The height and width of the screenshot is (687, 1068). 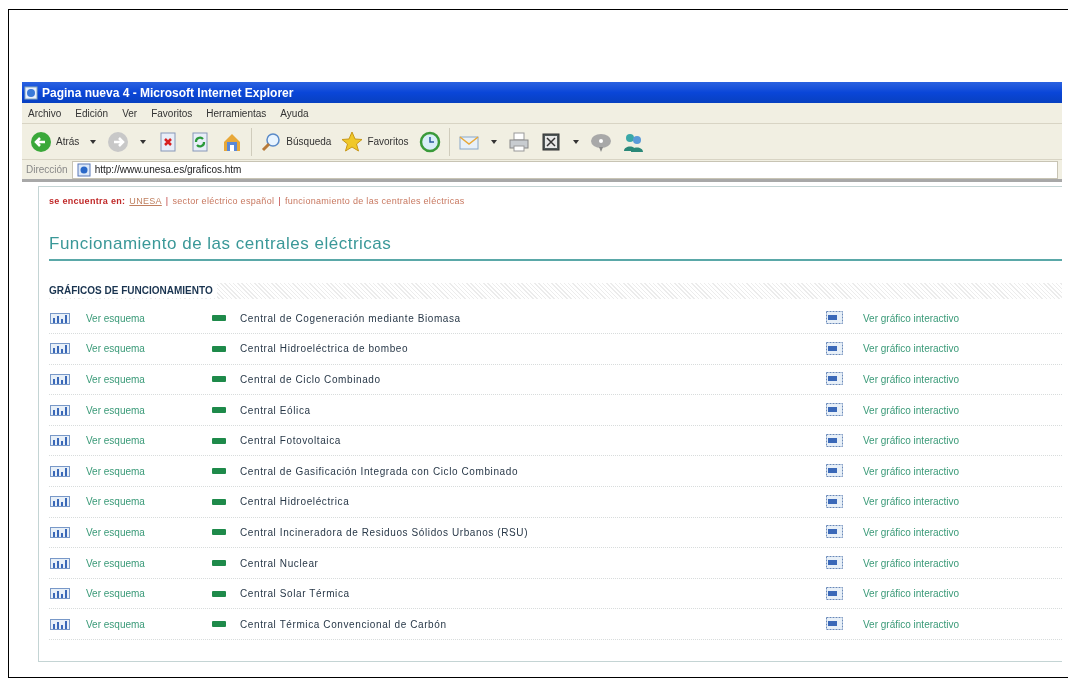 I want to click on plant-name: Central Solar Térmica, so click(x=295, y=594).